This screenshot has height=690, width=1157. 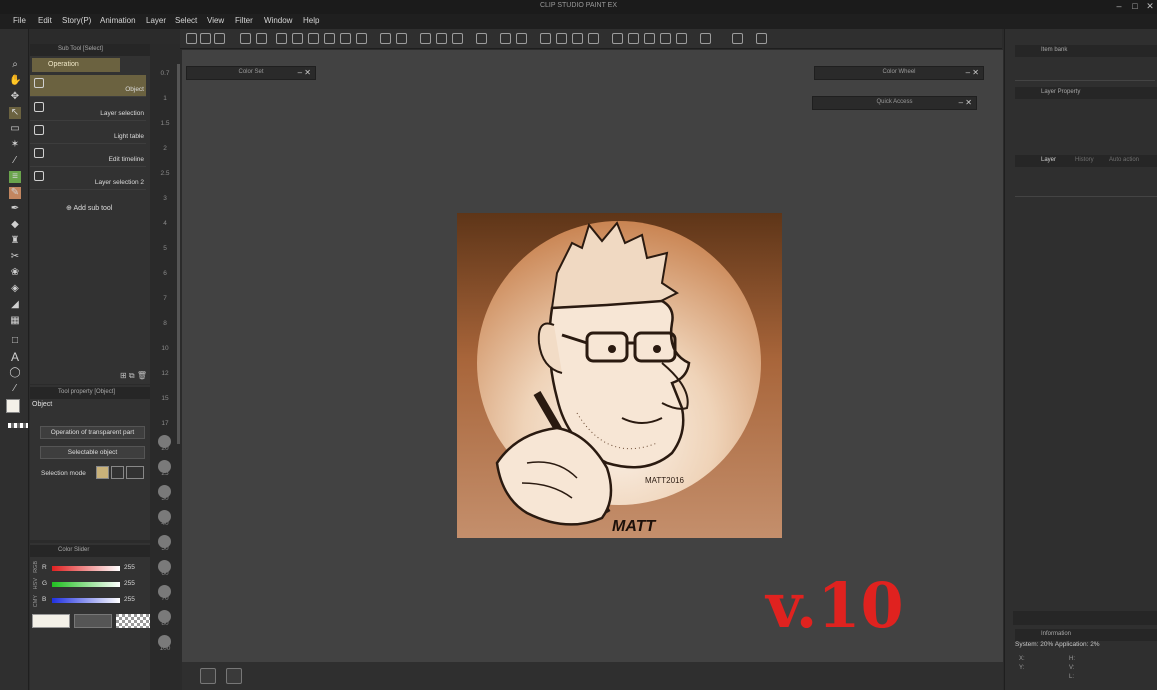 I want to click on menu-filter: Filter, so click(x=244, y=20).